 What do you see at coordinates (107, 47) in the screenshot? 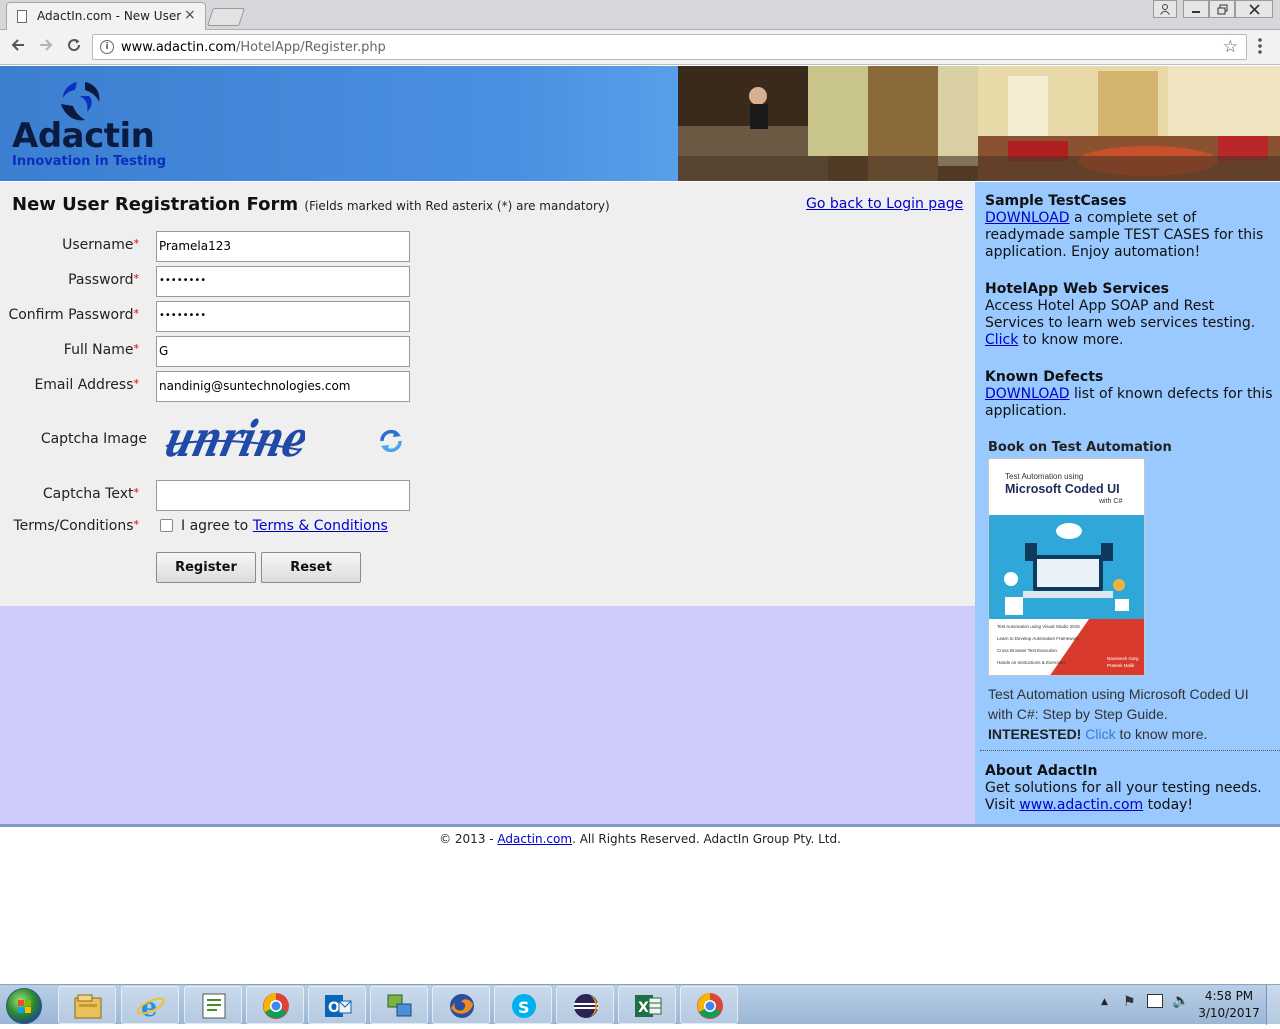
I see `site-info-icon: i` at bounding box center [107, 47].